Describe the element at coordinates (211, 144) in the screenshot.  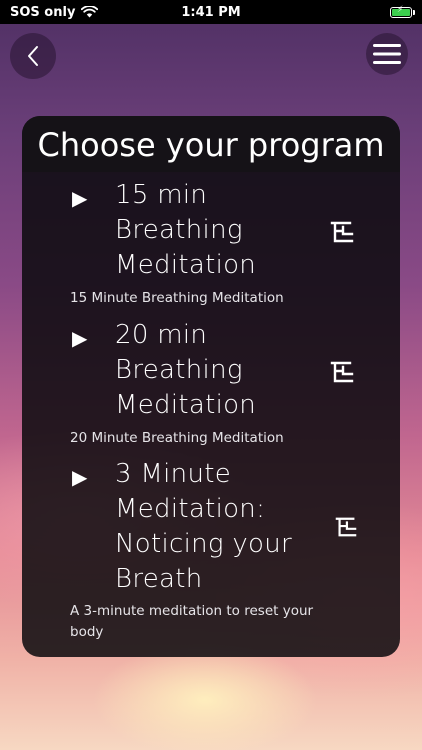
I see `page-title: Choose your program` at that location.